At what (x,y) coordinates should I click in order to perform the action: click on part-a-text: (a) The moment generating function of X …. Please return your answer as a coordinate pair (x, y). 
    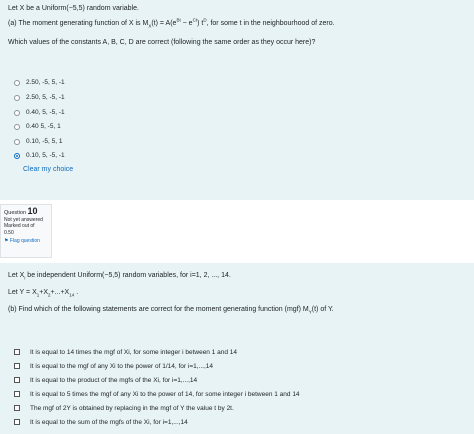
    Looking at the image, I should click on (171, 23).